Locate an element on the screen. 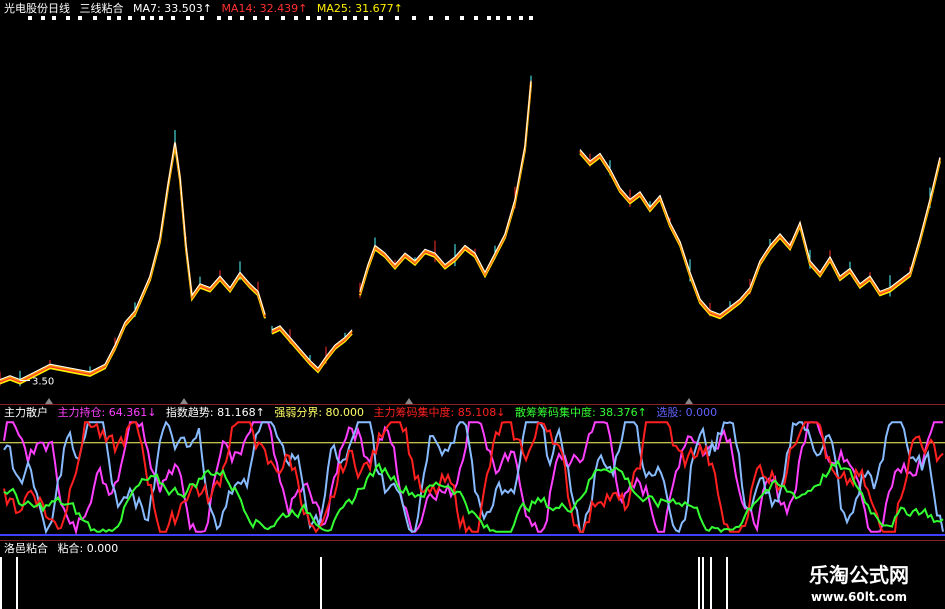 Image resolution: width=945 pixels, height=609 pixels. watermark-url: www.60lt.com is located at coordinates (859, 597).